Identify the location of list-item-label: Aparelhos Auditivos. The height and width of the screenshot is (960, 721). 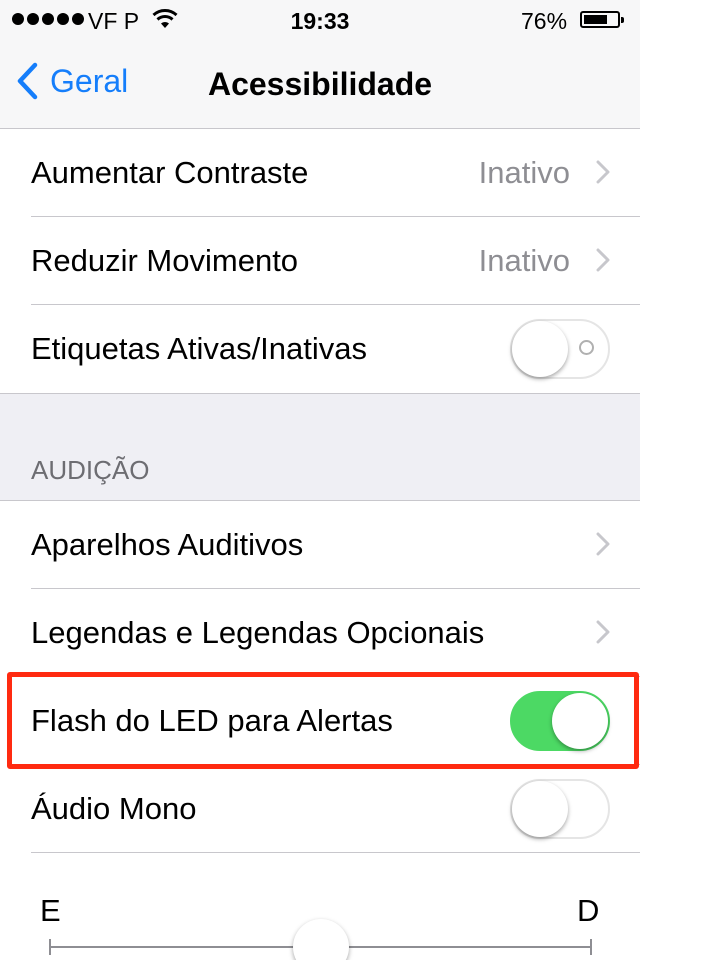
(167, 544).